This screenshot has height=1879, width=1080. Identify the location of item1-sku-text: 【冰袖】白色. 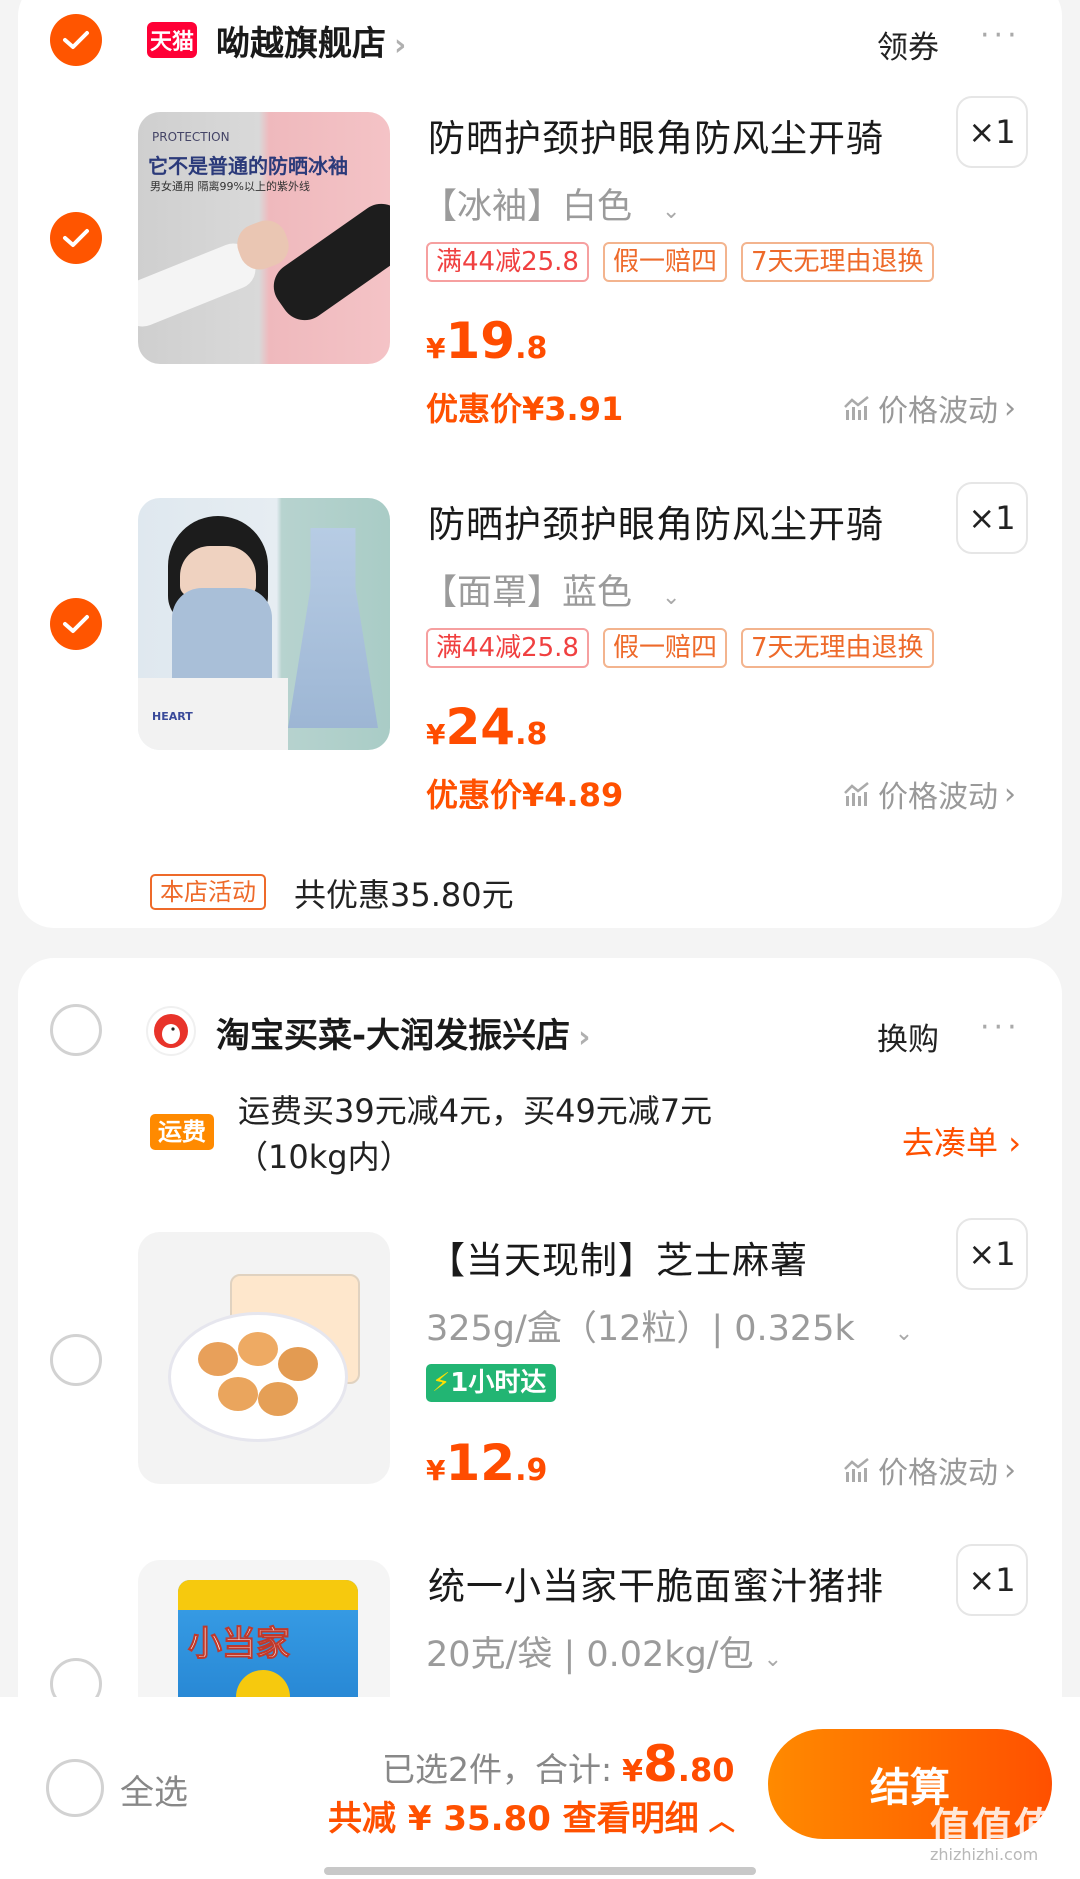
(527, 207).